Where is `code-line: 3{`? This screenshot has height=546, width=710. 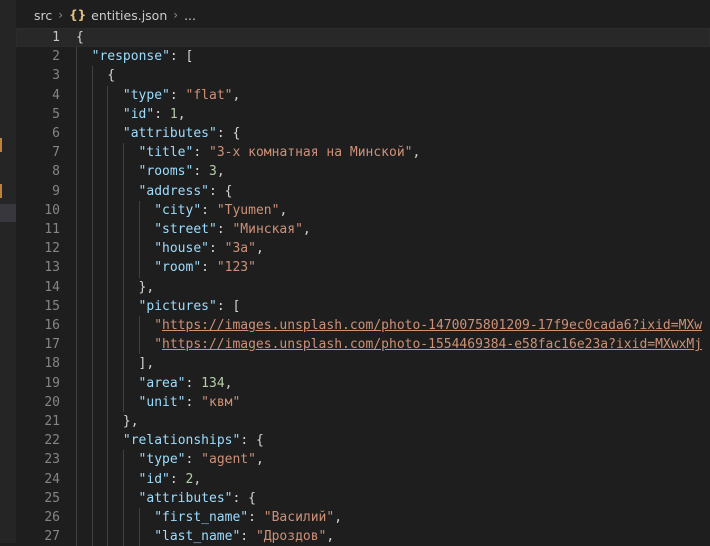 code-line: 3{ is located at coordinates (363, 76).